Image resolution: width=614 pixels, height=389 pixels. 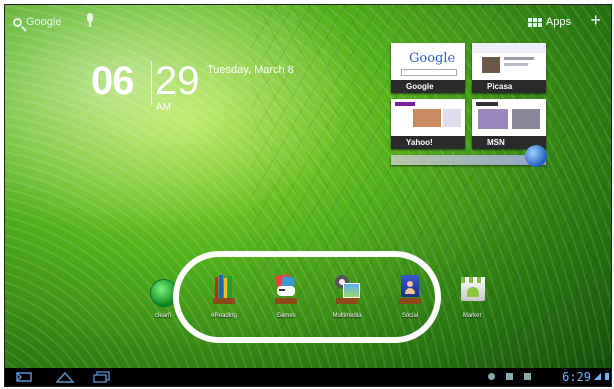 I want to click on search-label: Google, so click(x=44, y=22).